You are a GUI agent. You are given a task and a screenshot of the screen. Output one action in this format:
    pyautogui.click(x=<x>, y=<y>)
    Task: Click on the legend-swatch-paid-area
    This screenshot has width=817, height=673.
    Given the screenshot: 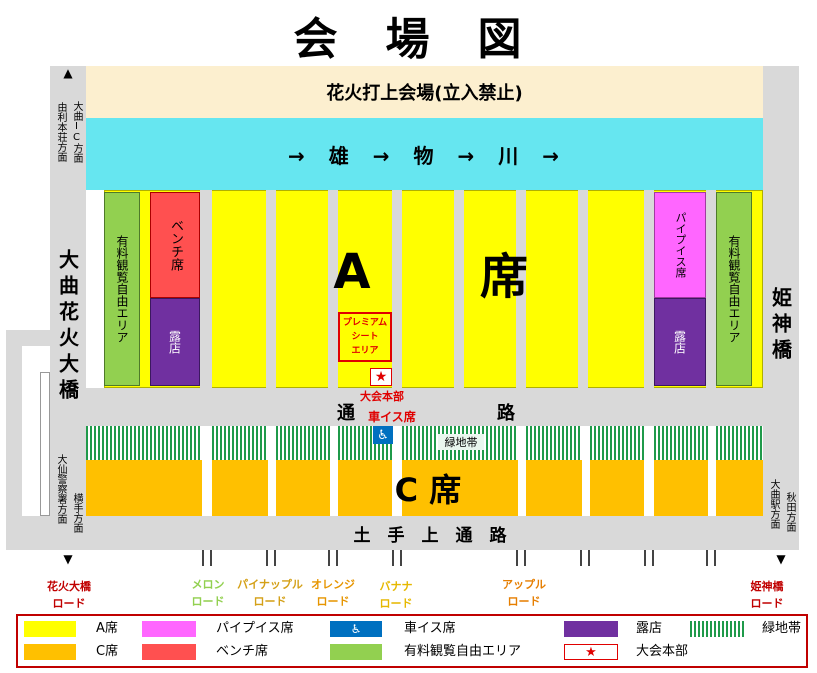 What is the action you would take?
    pyautogui.click(x=356, y=652)
    